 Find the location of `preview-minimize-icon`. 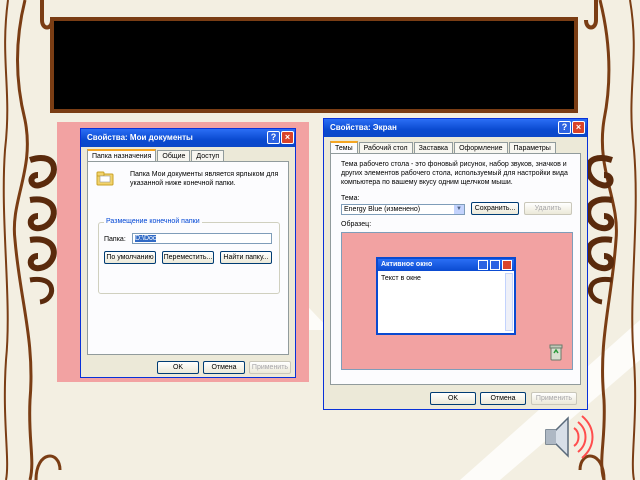

preview-minimize-icon is located at coordinates (483, 265).